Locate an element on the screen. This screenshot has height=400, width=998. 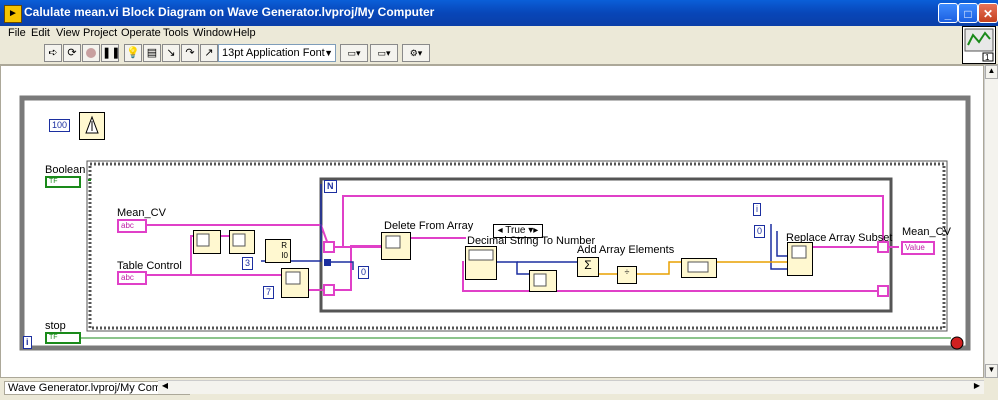
menu-view: View is located at coordinates (68, 33).